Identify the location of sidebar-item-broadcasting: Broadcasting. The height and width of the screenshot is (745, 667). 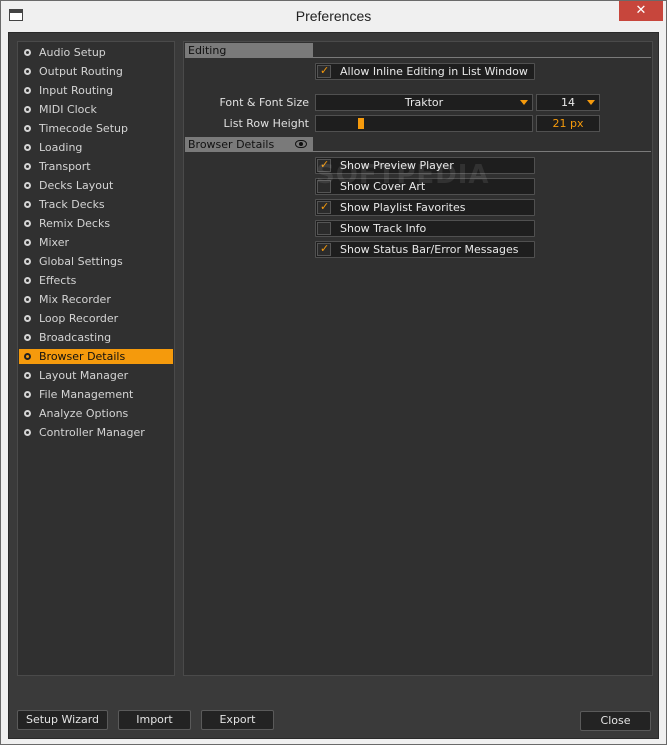
(96, 337).